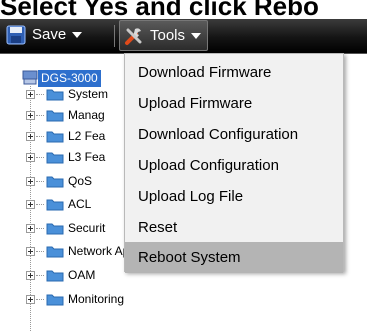 This screenshot has height=333, width=367. I want to click on floppy-disk-icon, so click(16, 34).